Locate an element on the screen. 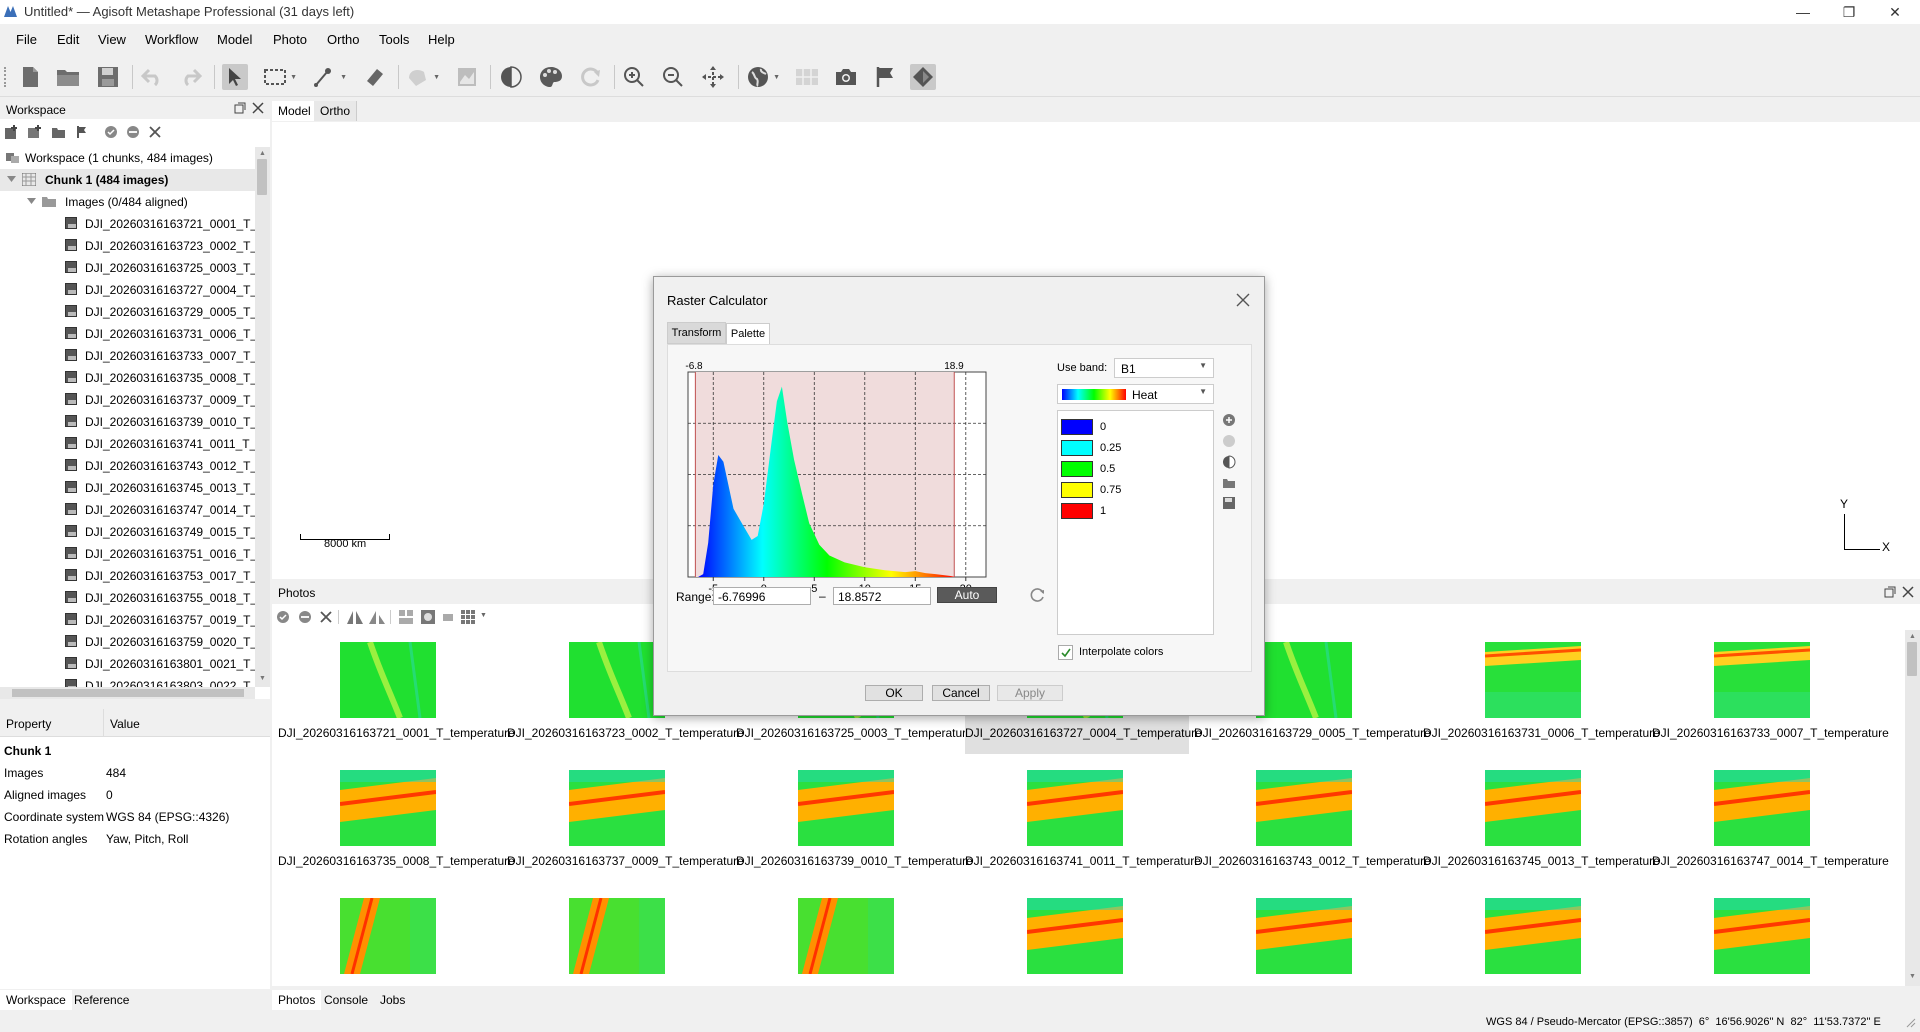 The image size is (1920, 1032). tab-palette: Palette is located at coordinates (748, 334).